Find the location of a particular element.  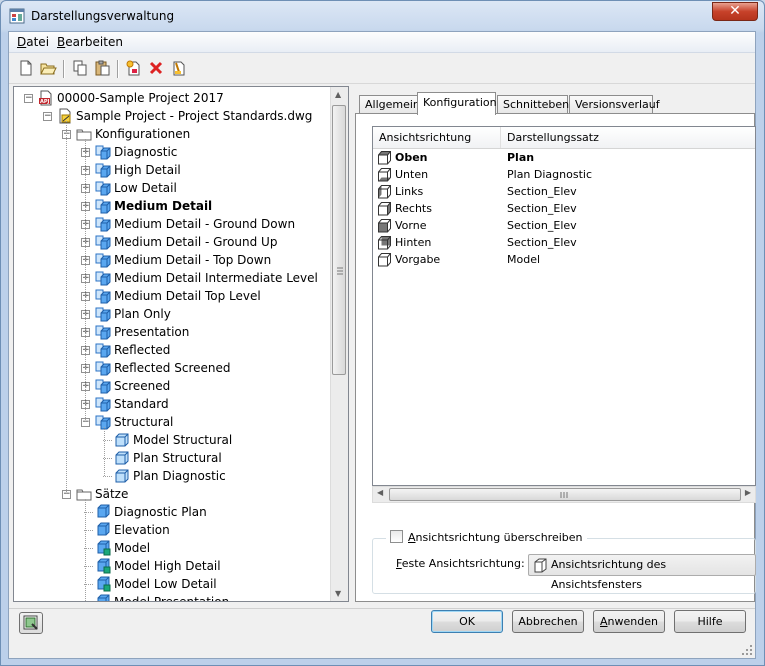

tree-item-label: Medium Detail is located at coordinates (163, 206).